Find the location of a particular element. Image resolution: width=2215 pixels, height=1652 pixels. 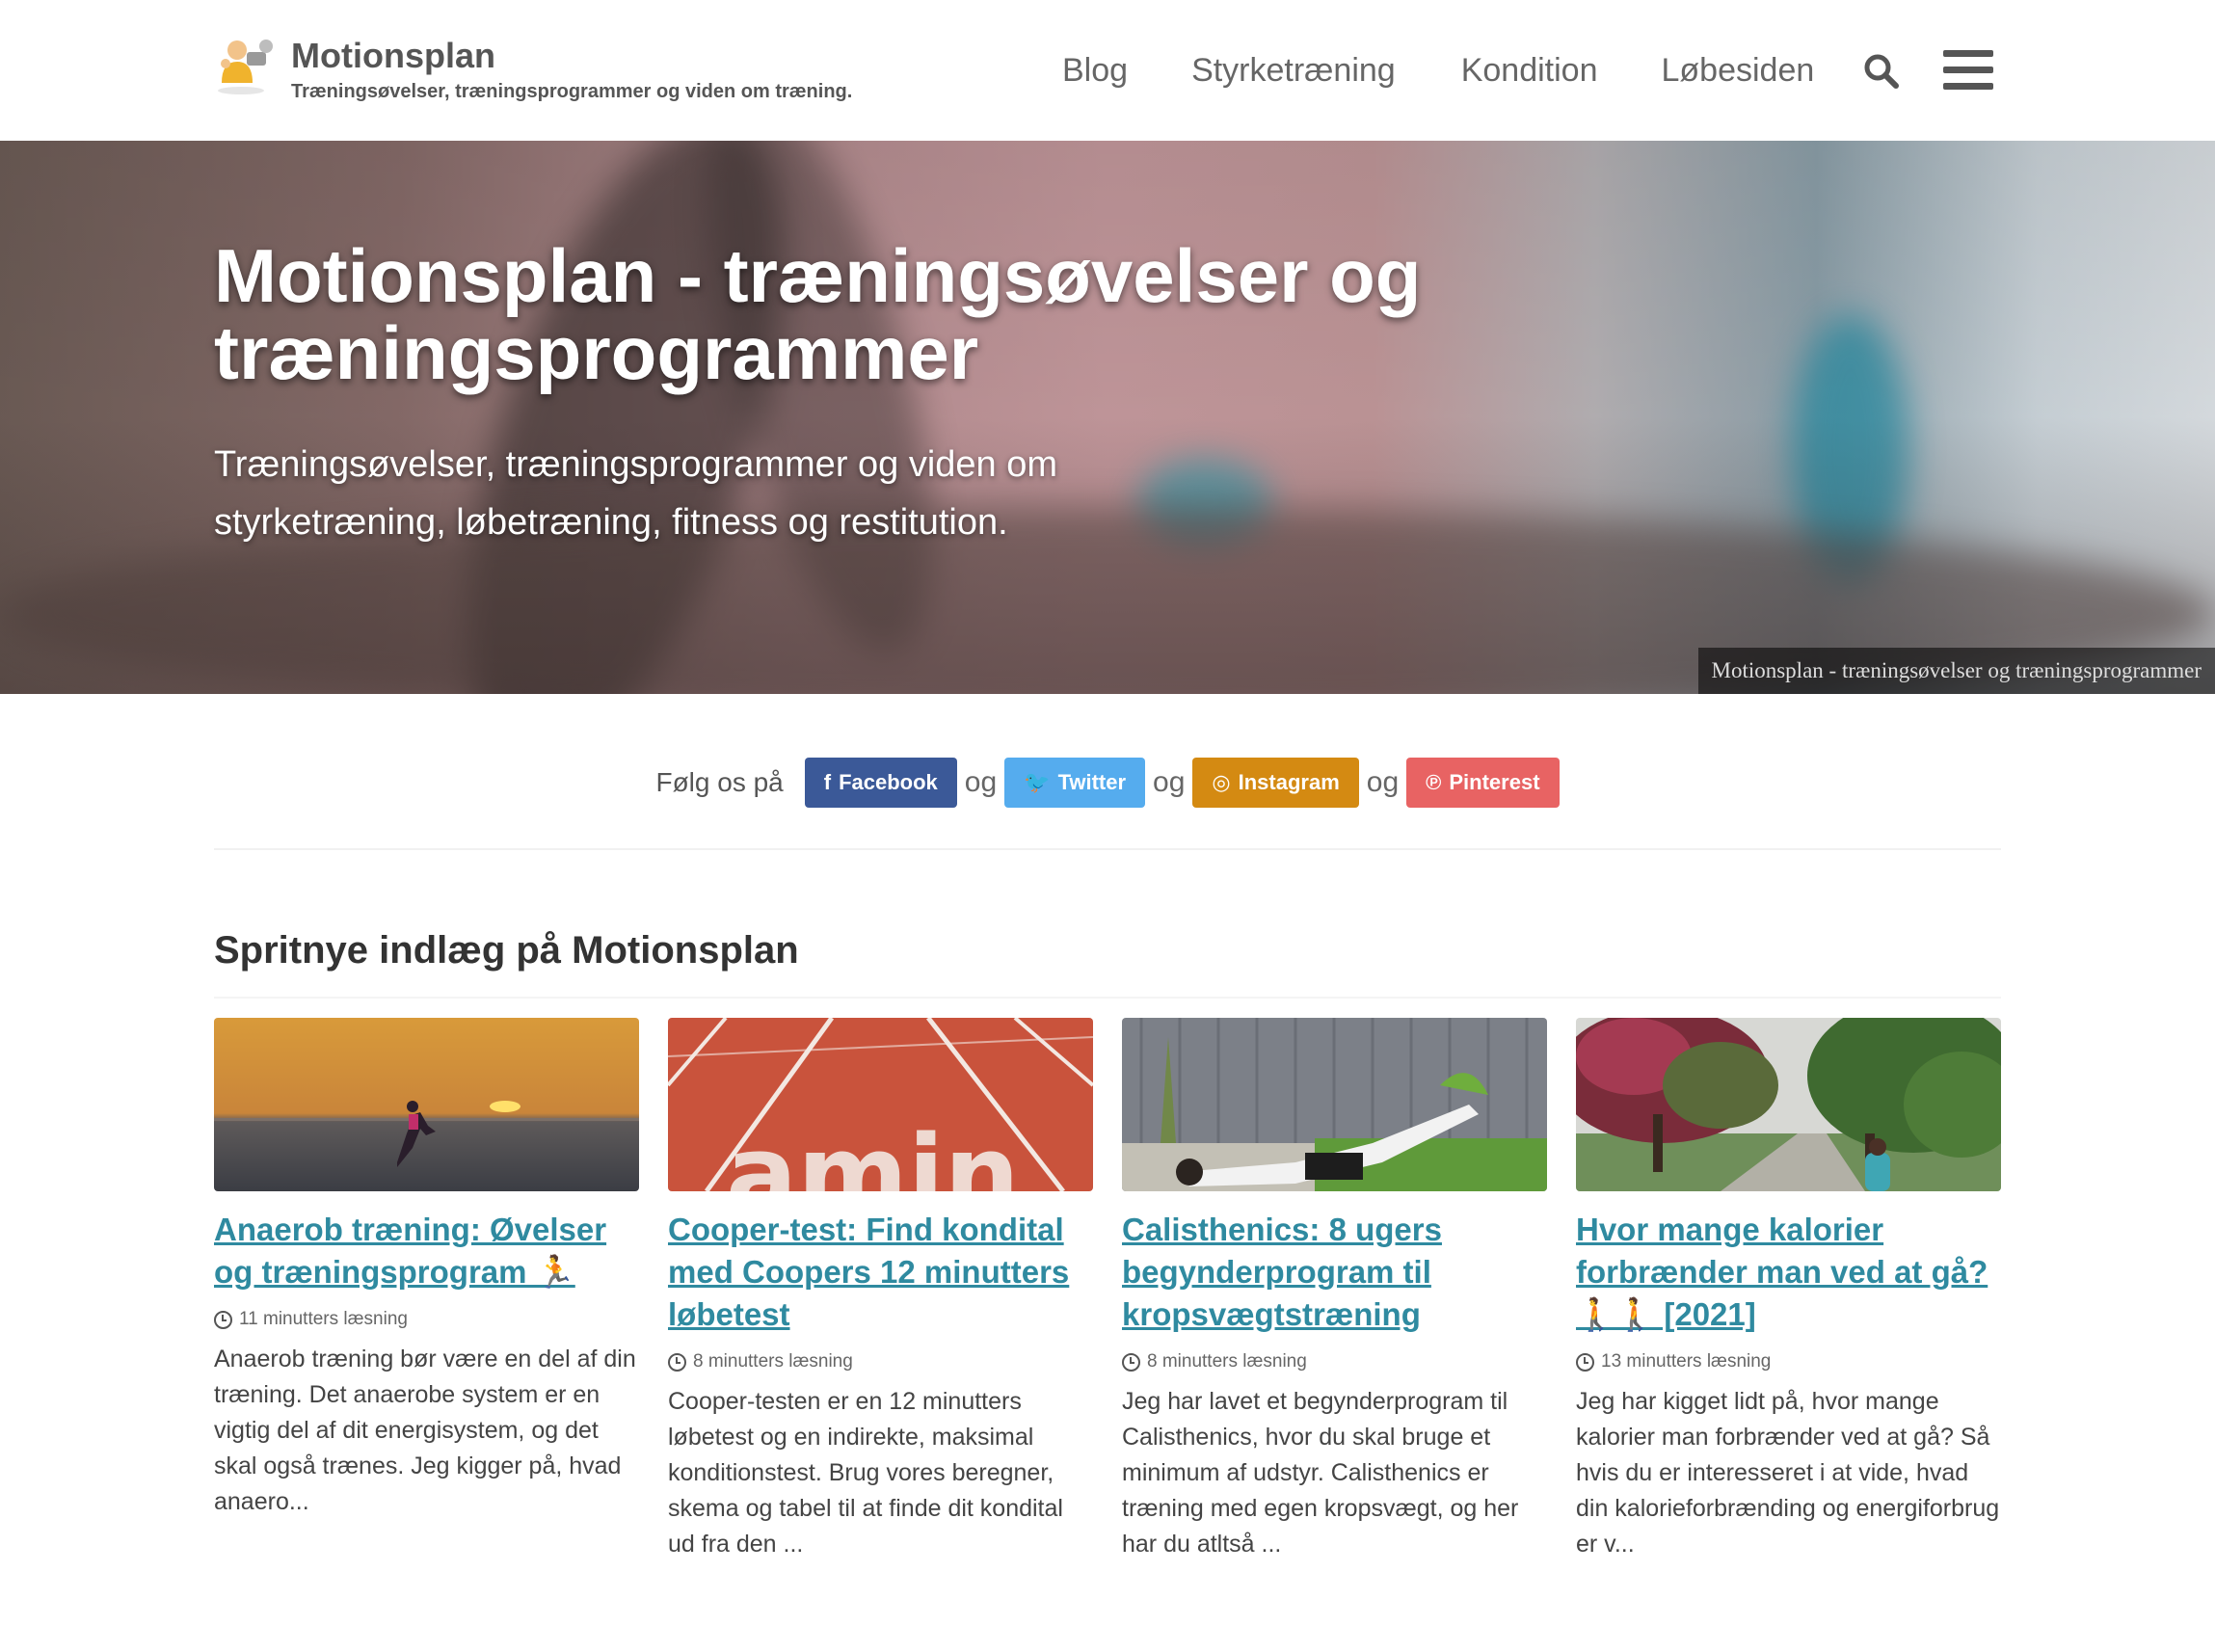

reading-time: 13 minutters læsning is located at coordinates (1788, 1362).